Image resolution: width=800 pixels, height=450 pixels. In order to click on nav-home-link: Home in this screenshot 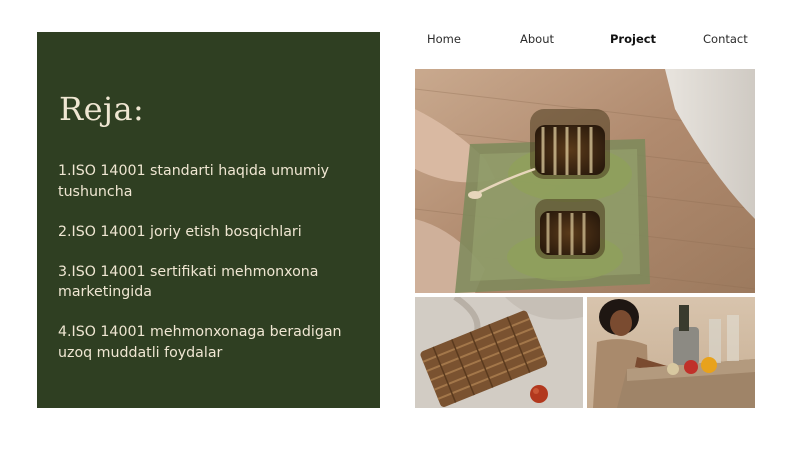, I will do `click(444, 39)`.